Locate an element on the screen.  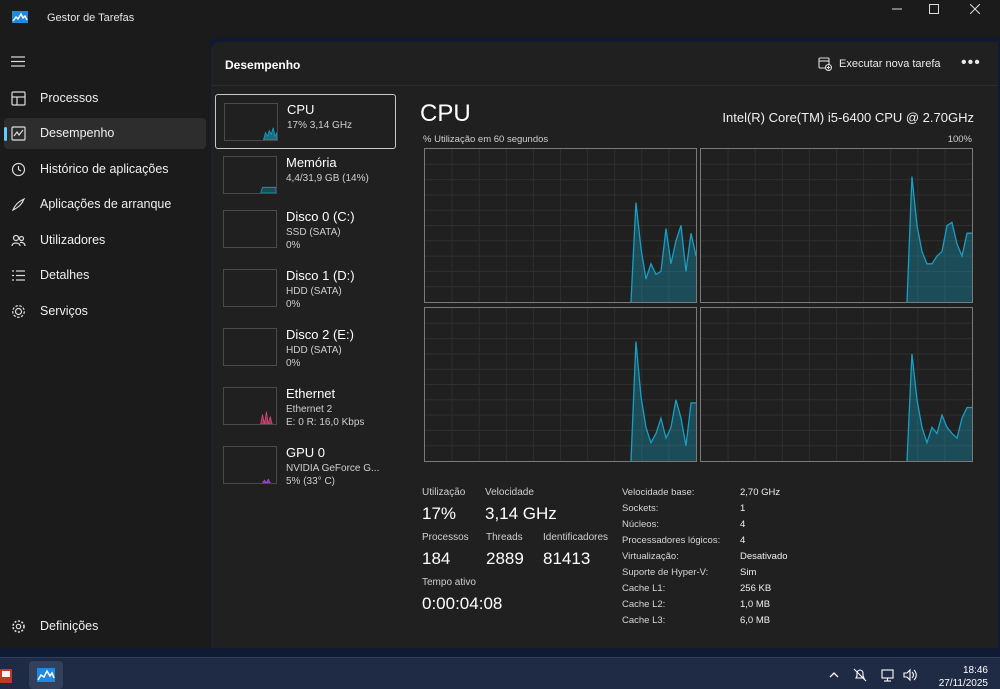
task-manager-app-icon is located at coordinates (20, 17).